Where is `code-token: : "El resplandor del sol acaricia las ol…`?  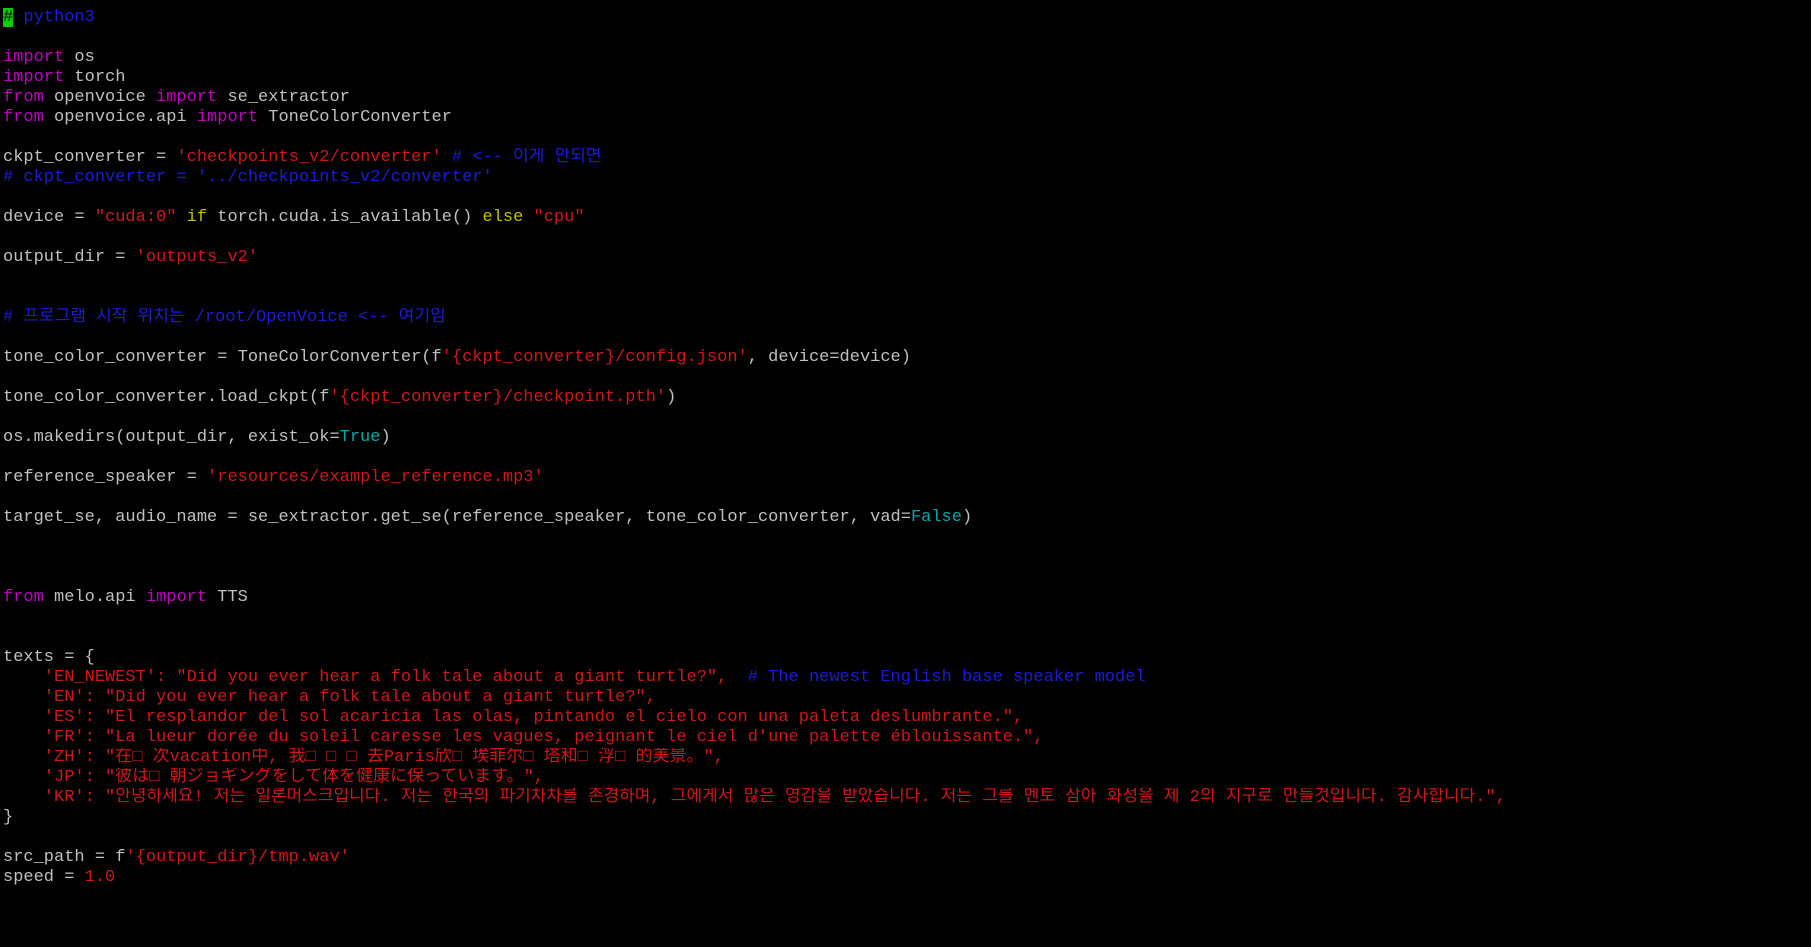 code-token: : "El resplandor del sol acaricia las ol… is located at coordinates (554, 717).